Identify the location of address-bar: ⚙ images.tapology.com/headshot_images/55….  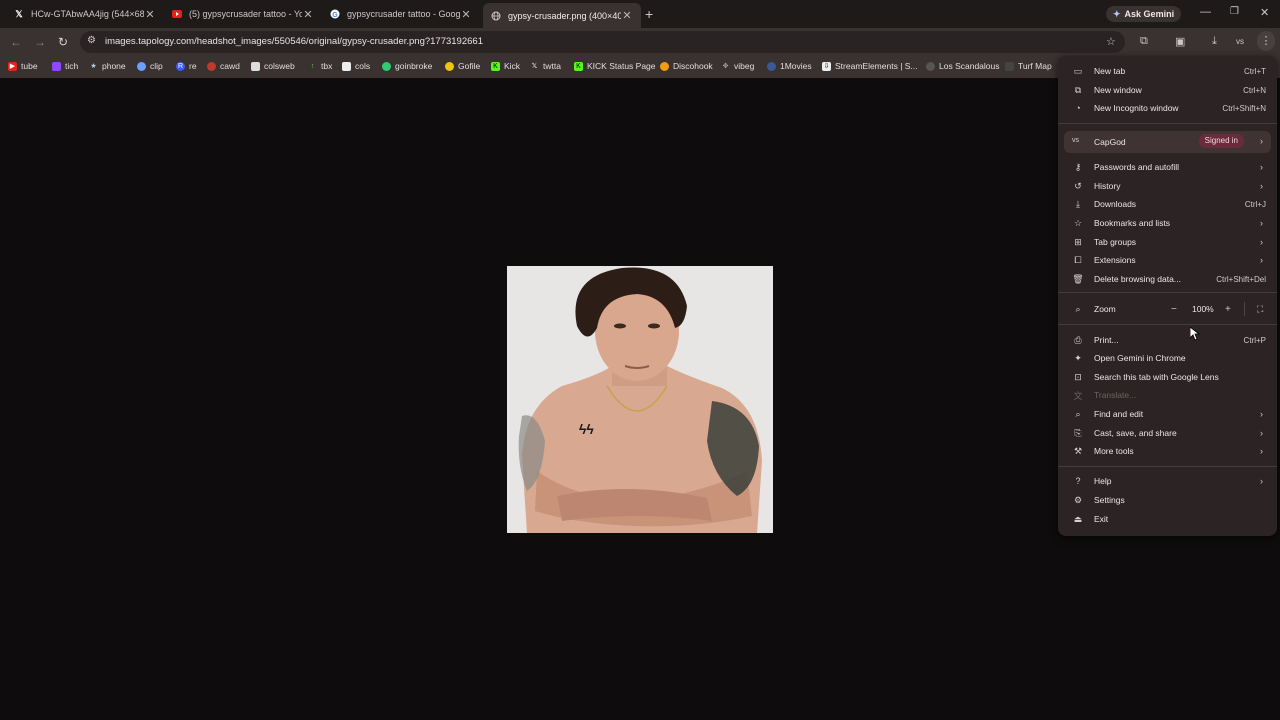
(602, 42).